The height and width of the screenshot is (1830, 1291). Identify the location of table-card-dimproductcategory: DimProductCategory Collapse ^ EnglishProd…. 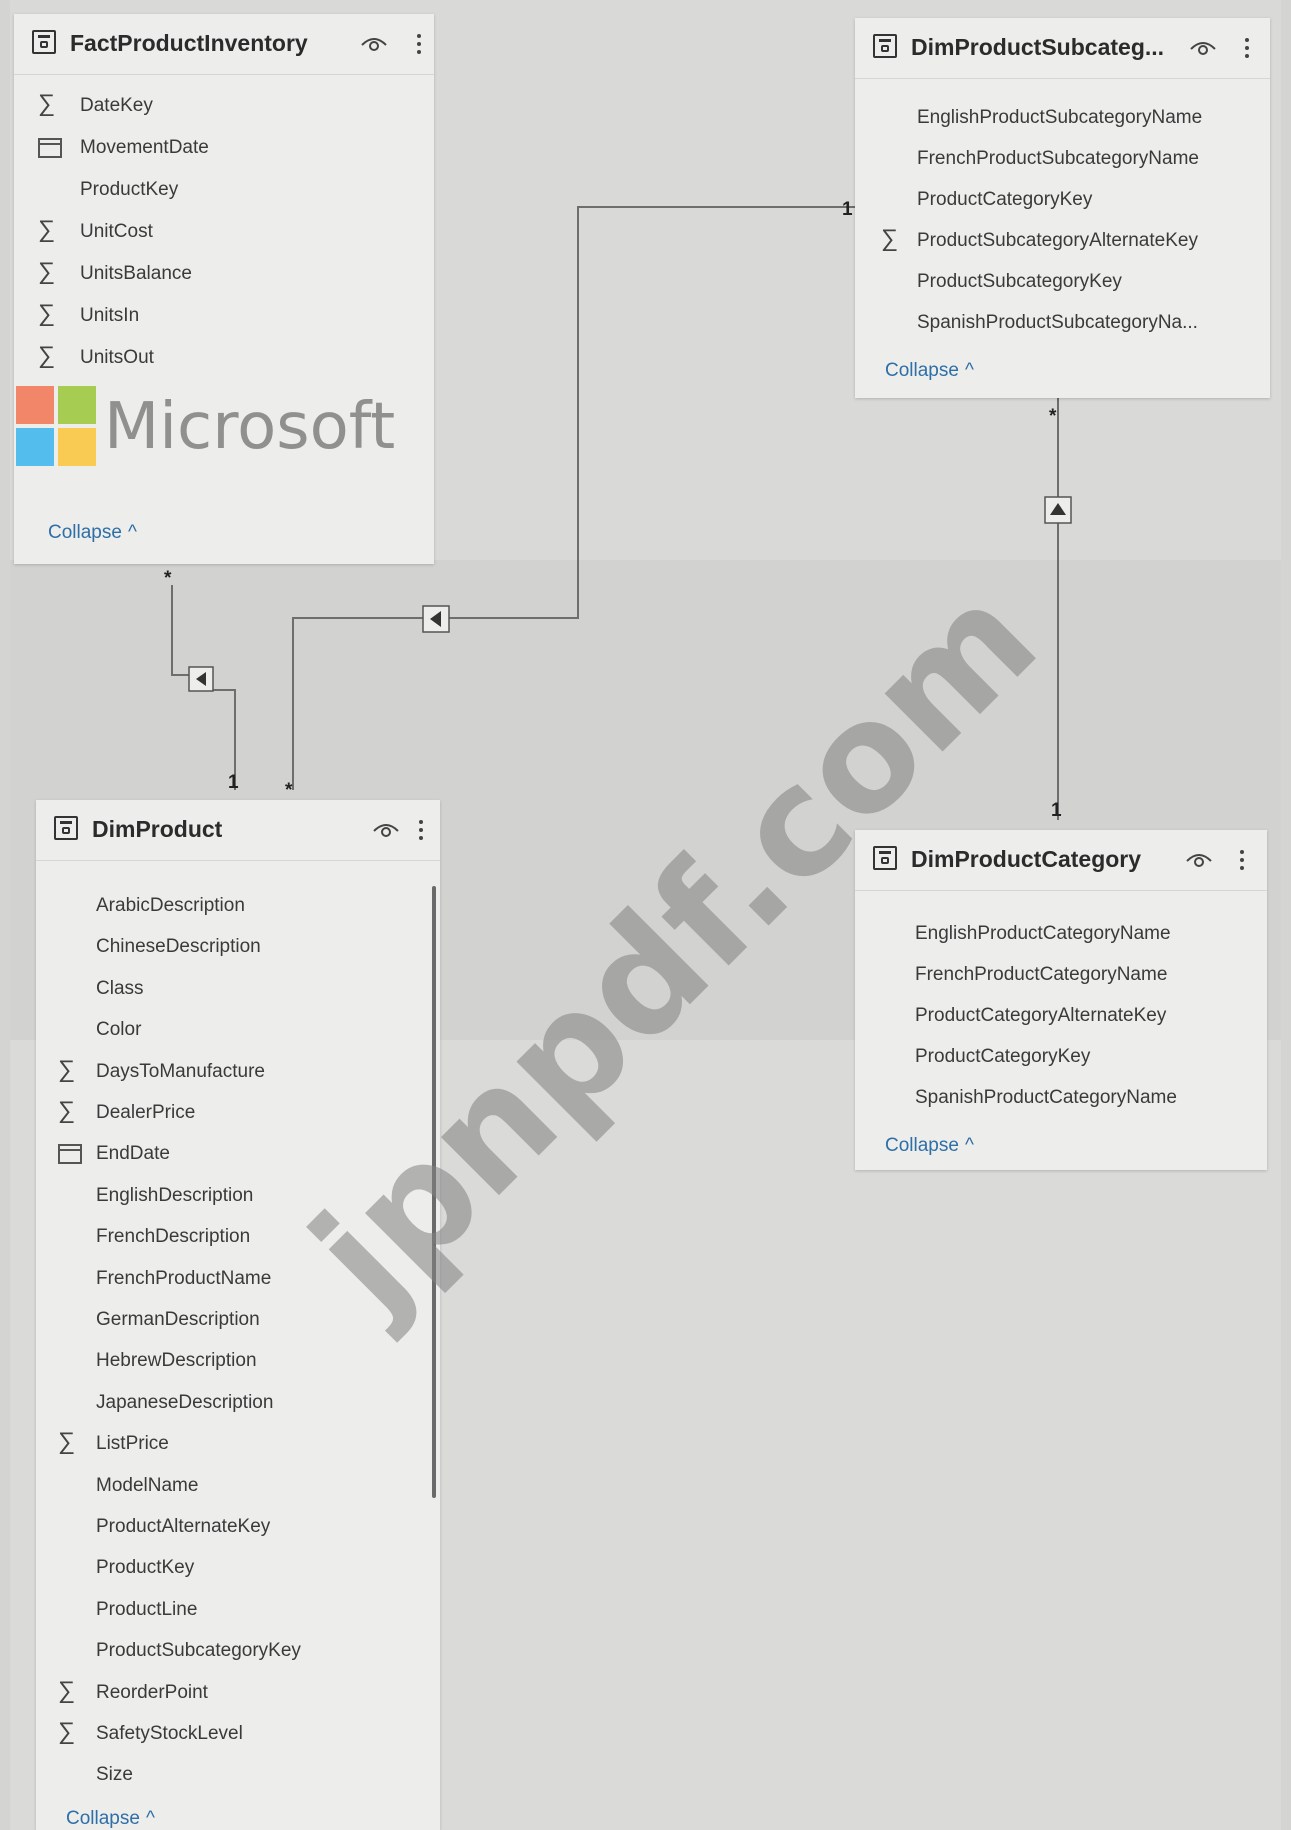
(1061, 1000).